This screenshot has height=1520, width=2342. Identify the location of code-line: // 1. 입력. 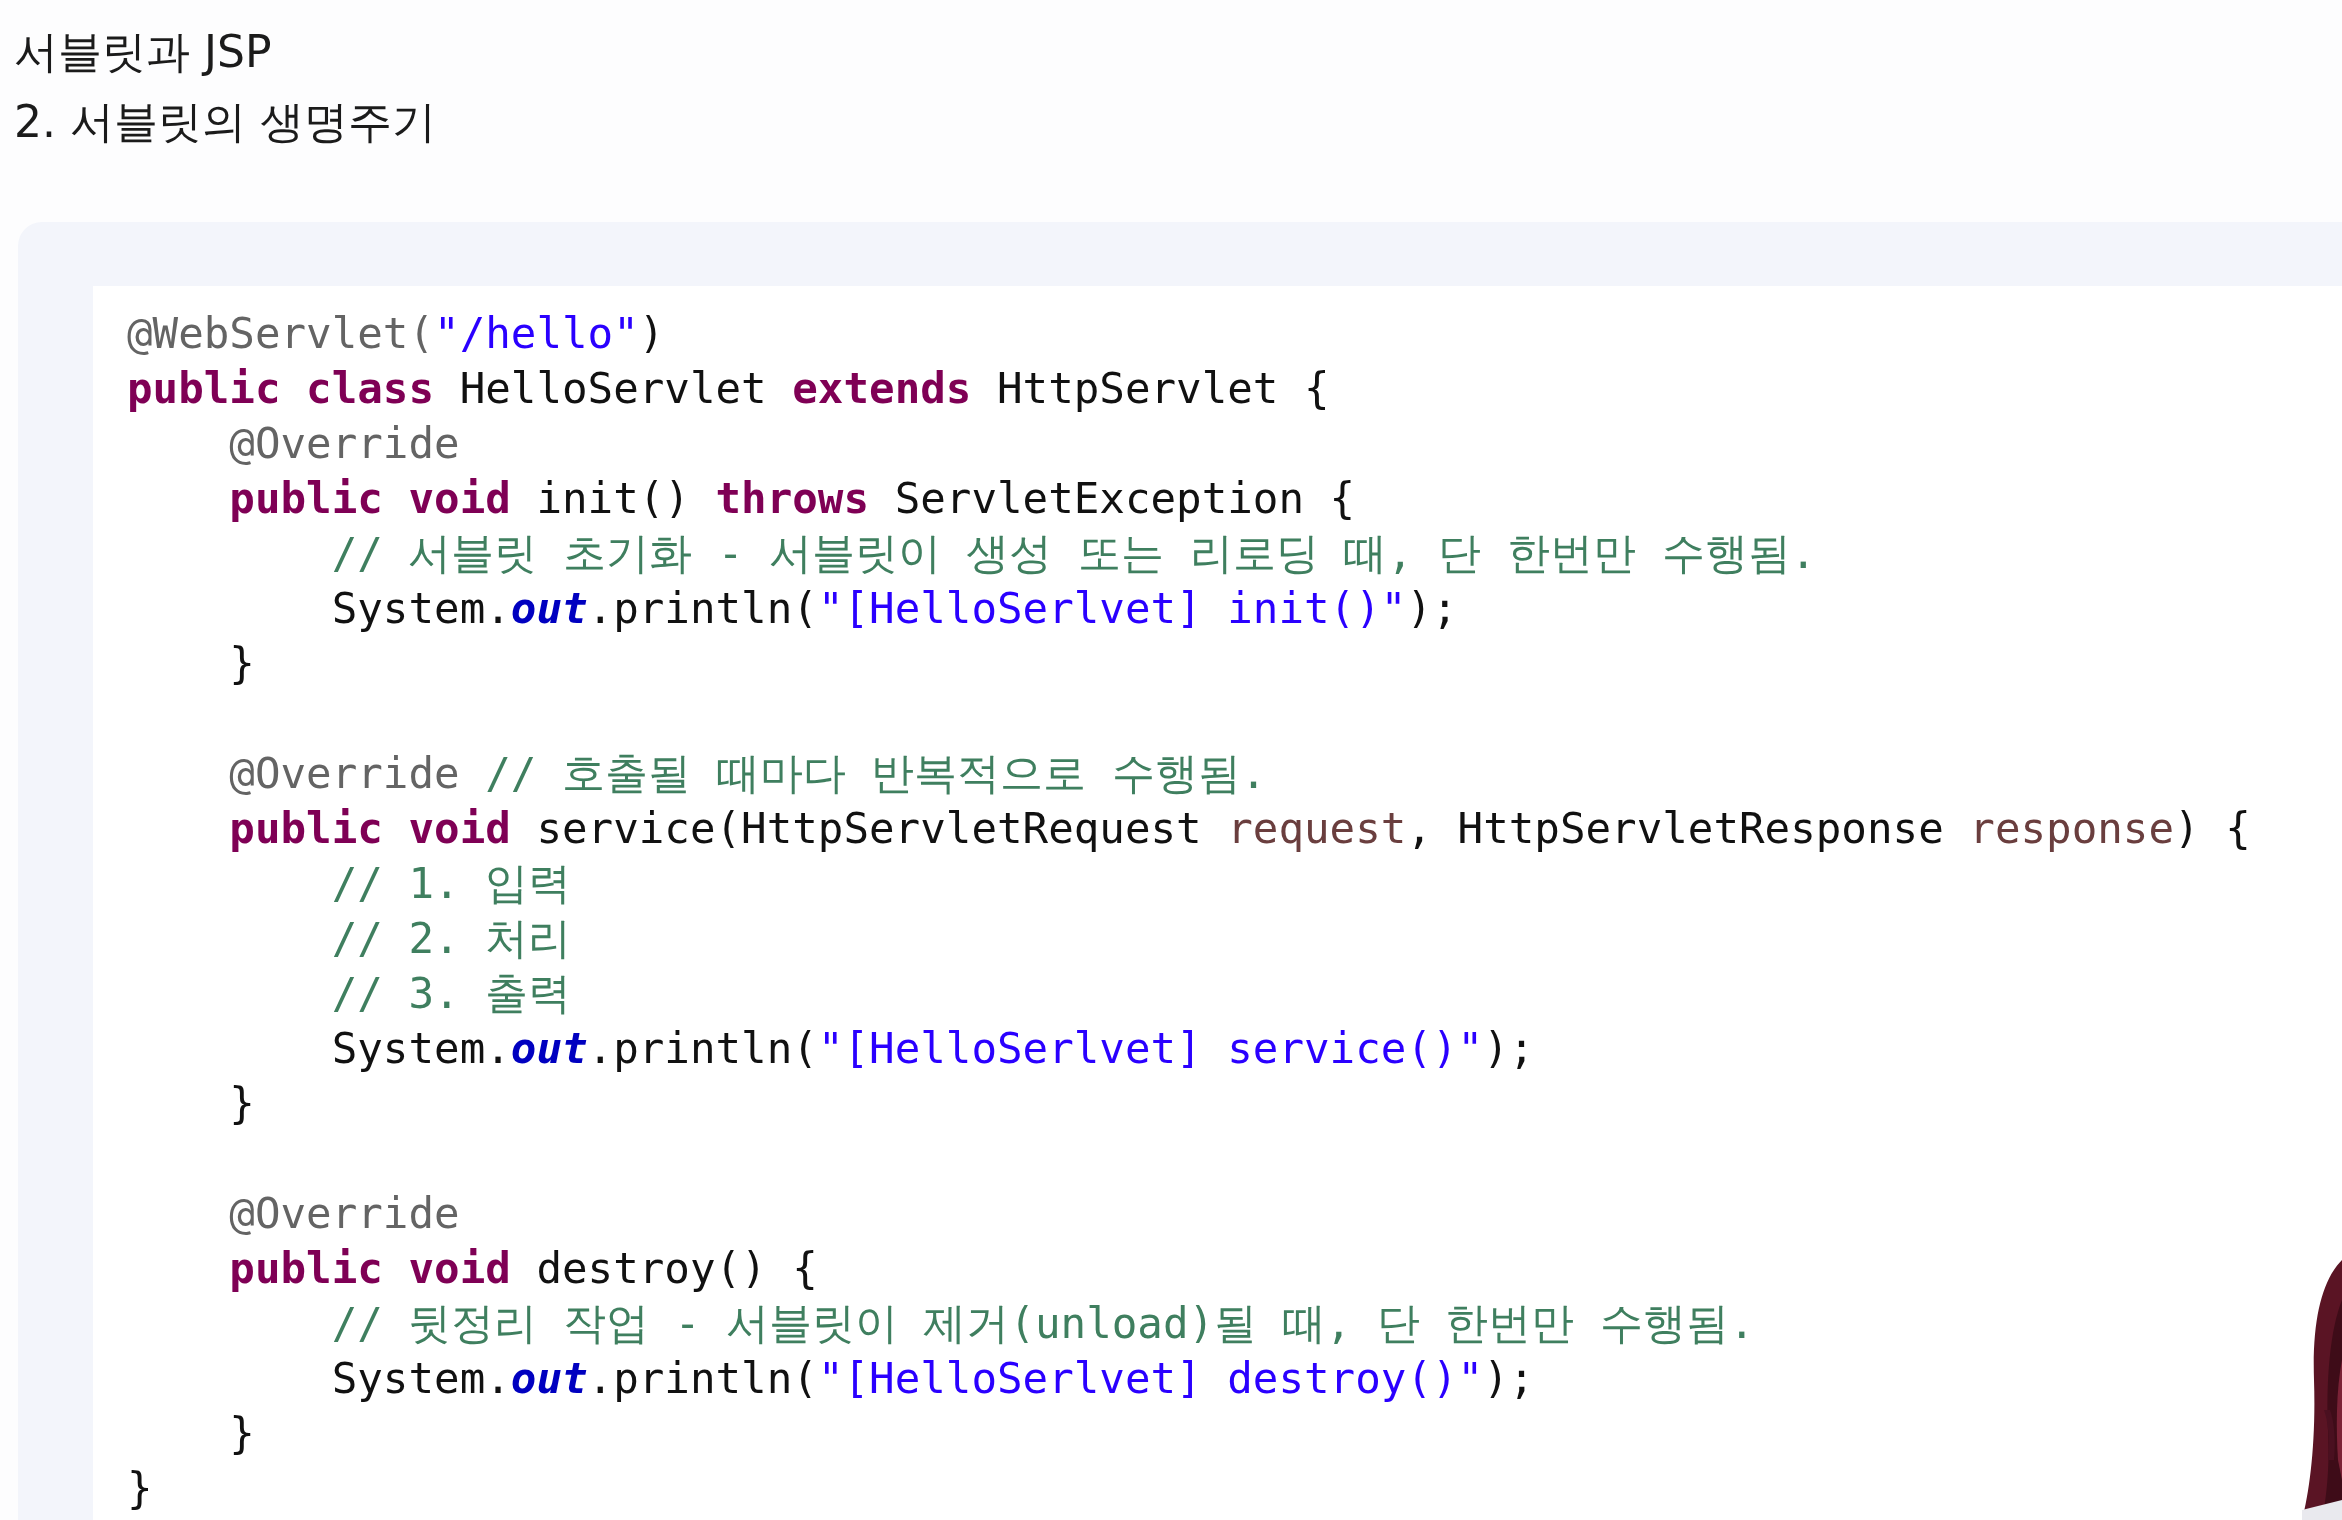
(451, 884).